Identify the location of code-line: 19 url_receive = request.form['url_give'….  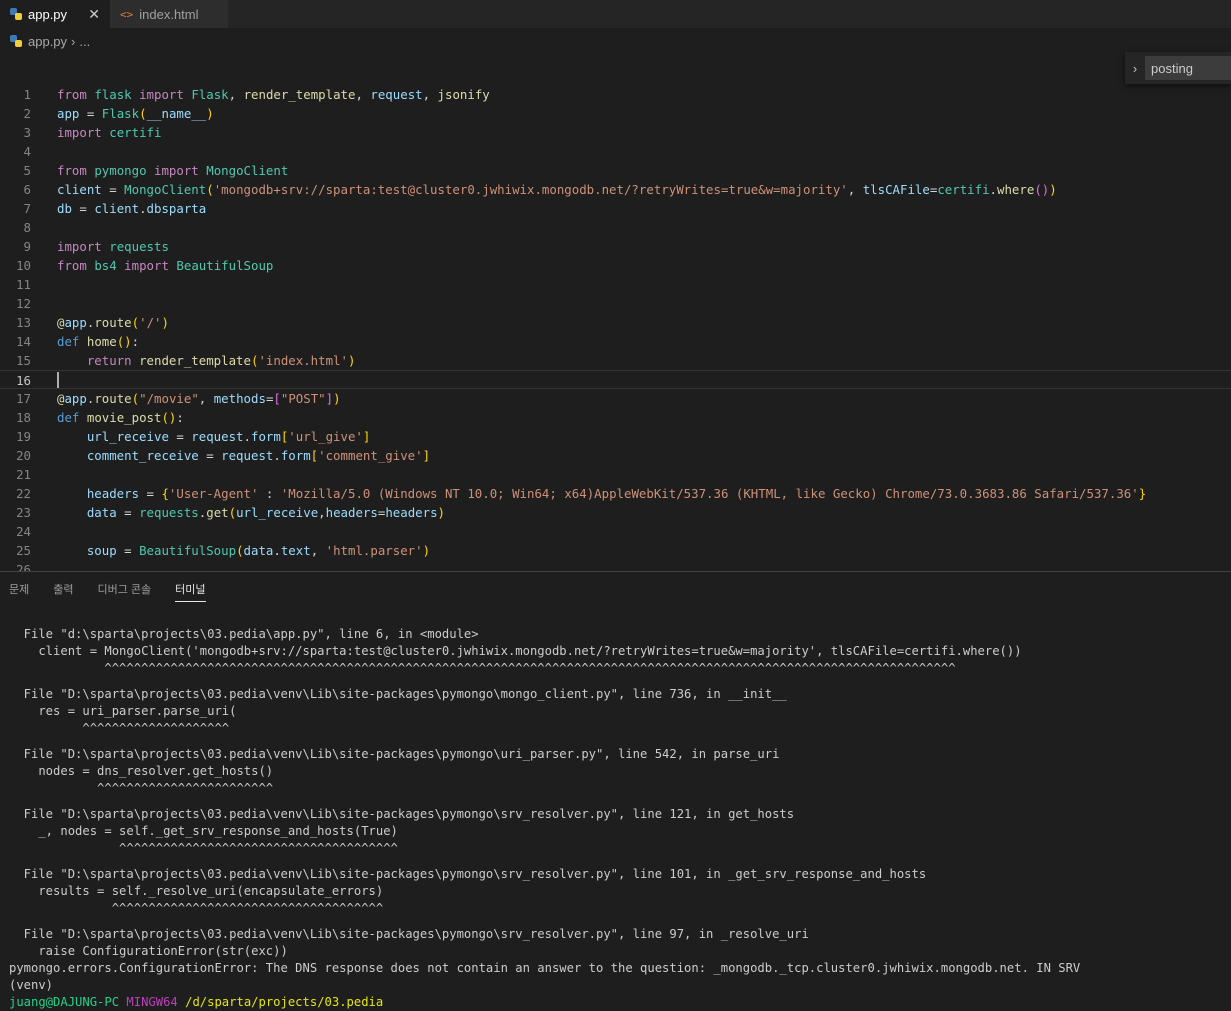
(615, 436).